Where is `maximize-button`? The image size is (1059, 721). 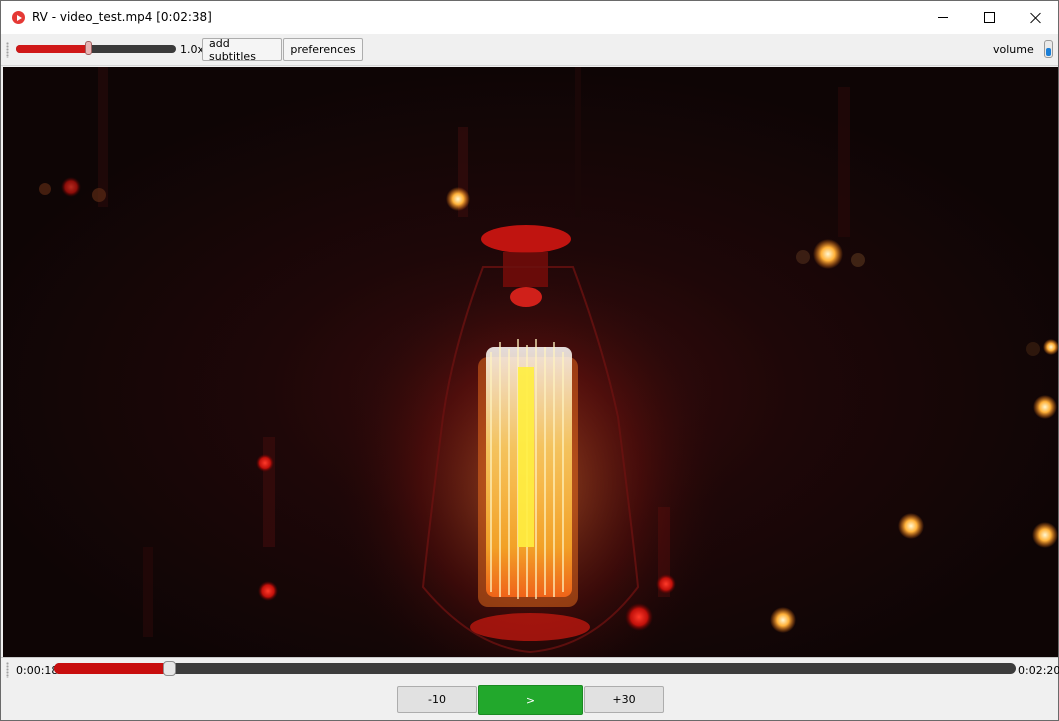 maximize-button is located at coordinates (989, 17).